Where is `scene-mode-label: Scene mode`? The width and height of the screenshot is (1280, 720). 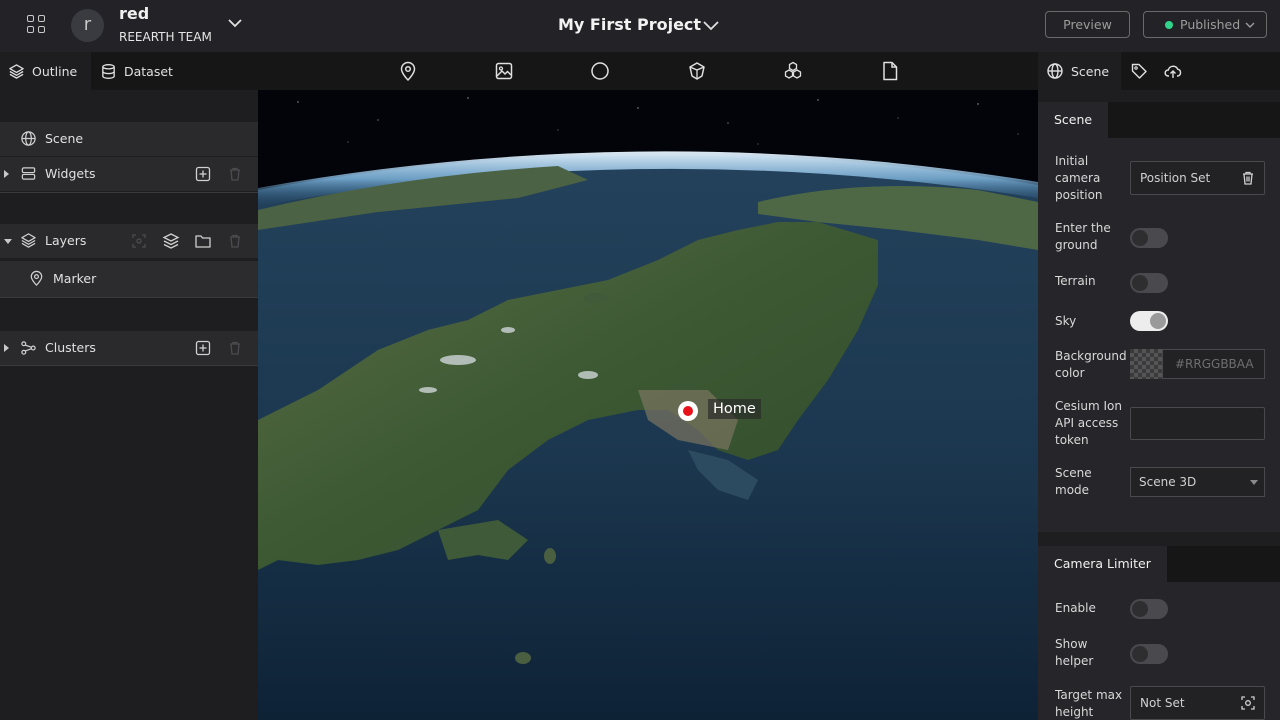
scene-mode-label: Scene mode is located at coordinates (1073, 481).